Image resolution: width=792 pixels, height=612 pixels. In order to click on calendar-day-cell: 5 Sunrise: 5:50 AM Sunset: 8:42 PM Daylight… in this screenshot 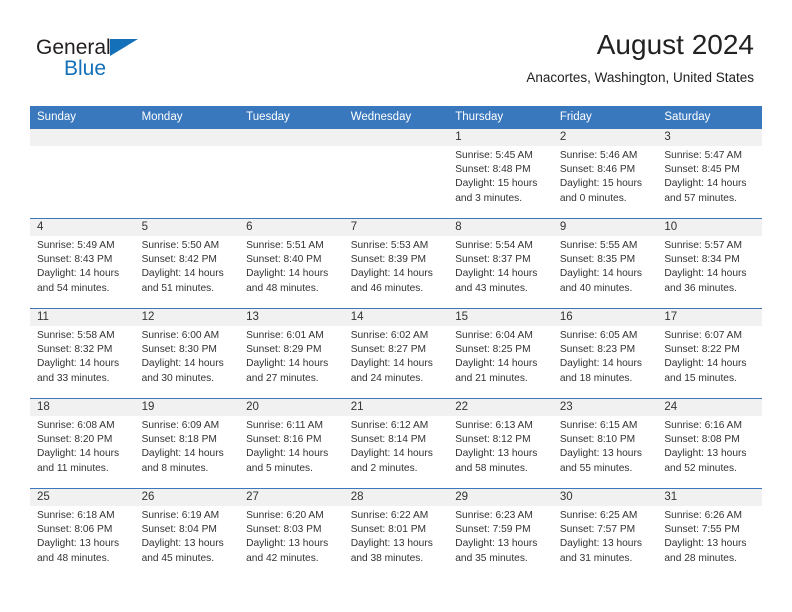, I will do `click(187, 263)`.